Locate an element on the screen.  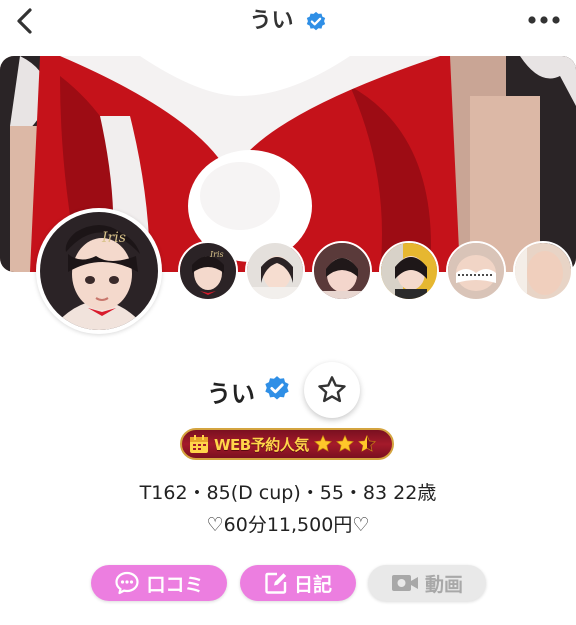
diary-button-label: 日記 is located at coordinates (312, 584).